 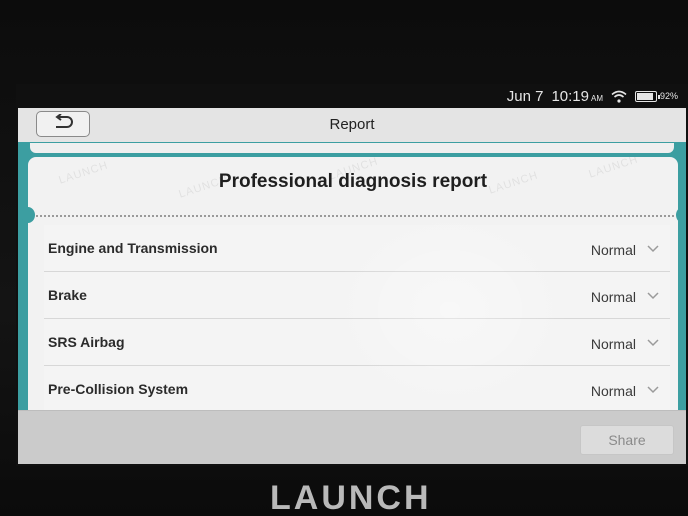 I want to click on dotted-divider, so click(x=353, y=216).